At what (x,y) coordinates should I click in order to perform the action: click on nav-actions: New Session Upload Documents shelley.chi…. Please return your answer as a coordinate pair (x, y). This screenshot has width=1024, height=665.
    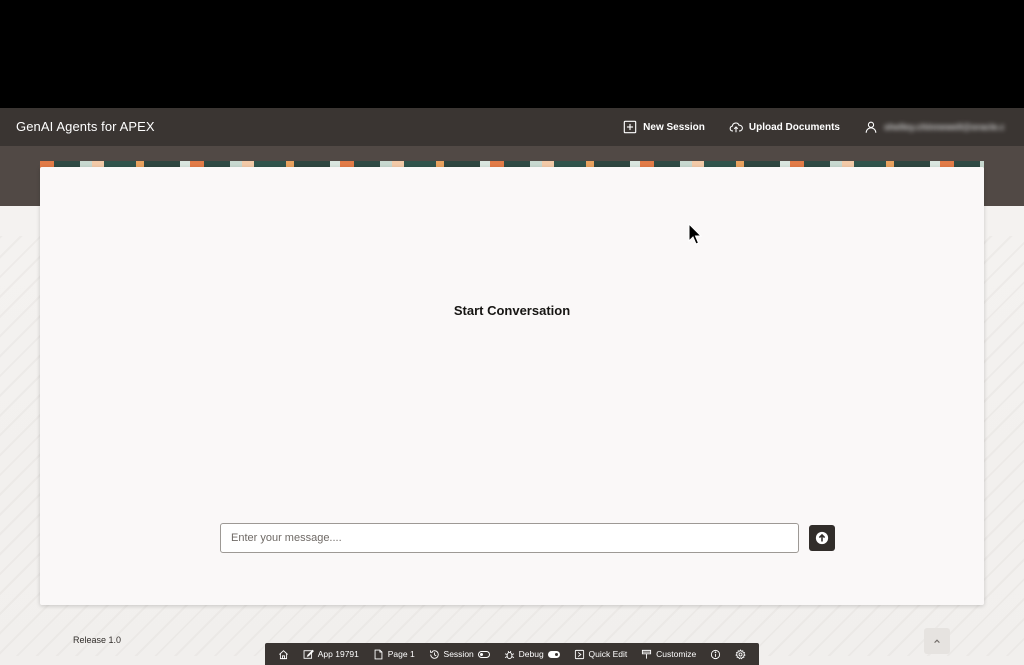
    Looking at the image, I should click on (813, 127).